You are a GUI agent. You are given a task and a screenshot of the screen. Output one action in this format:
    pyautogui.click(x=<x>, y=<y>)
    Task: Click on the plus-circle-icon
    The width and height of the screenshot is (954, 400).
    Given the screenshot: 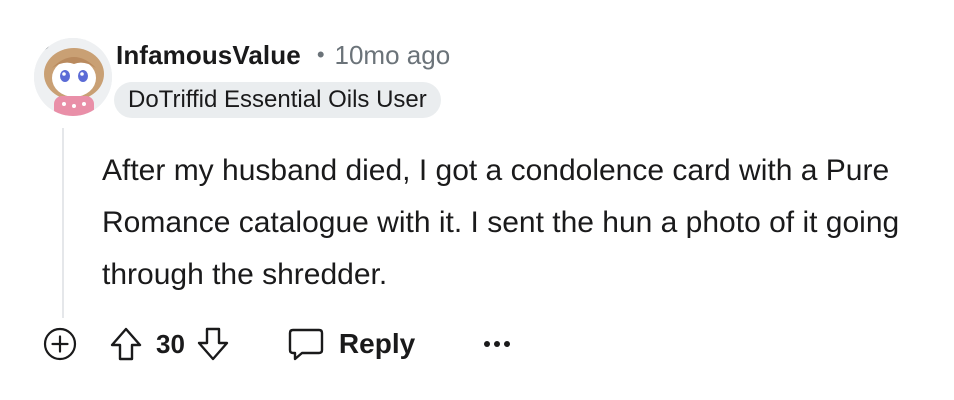 What is the action you would take?
    pyautogui.click(x=60, y=344)
    